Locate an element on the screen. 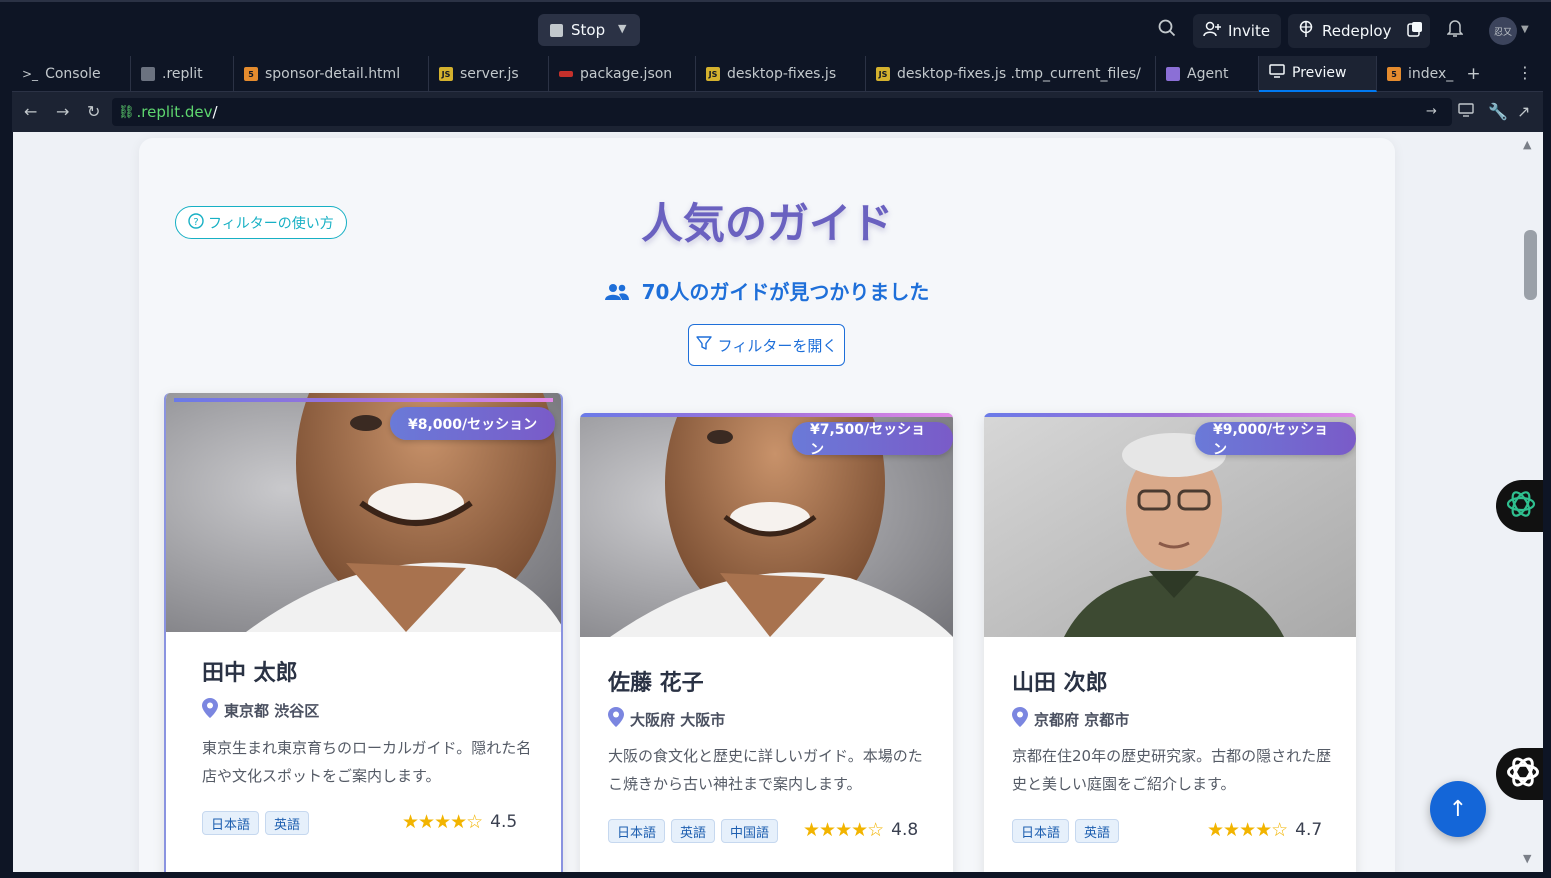 The width and height of the screenshot is (1551, 878). replit-icon is located at coordinates (148, 74).